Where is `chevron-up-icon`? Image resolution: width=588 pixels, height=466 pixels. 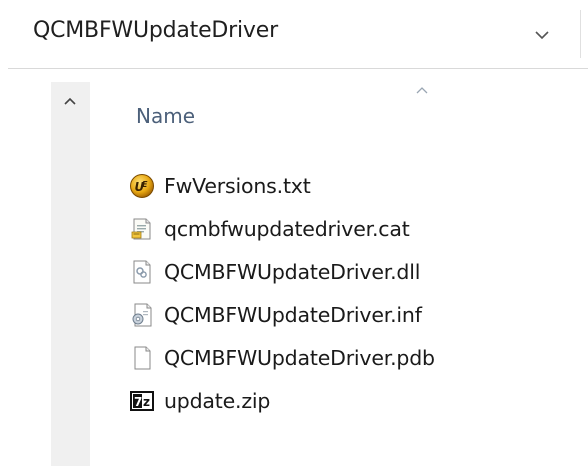
chevron-up-icon is located at coordinates (70, 101).